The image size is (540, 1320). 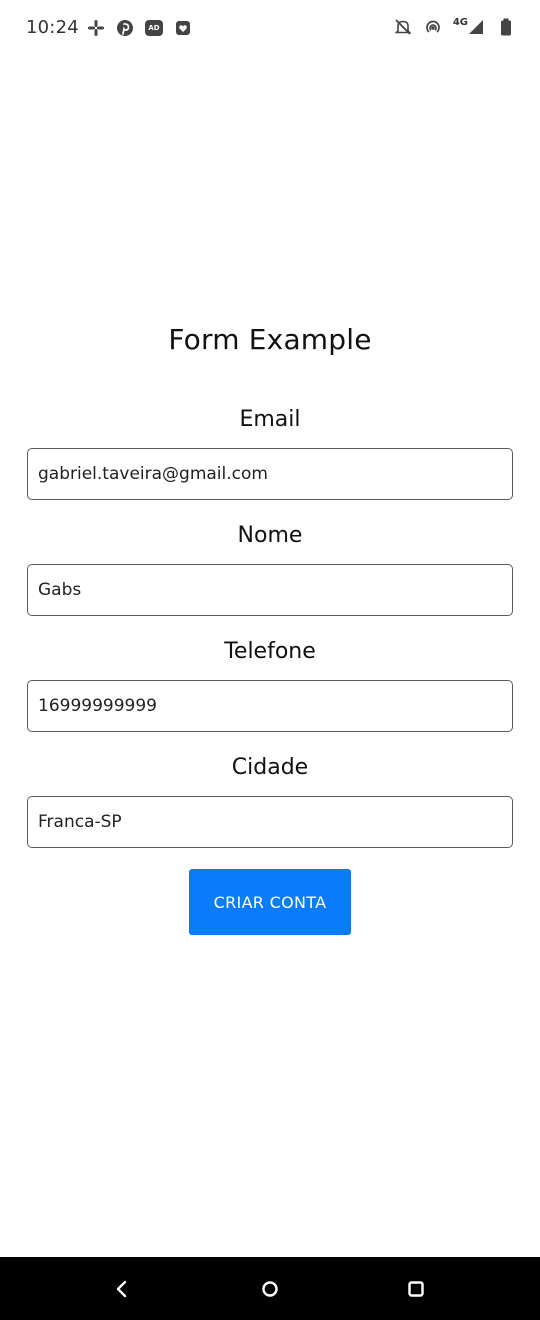 What do you see at coordinates (476, 27) in the screenshot?
I see `signal-icon` at bounding box center [476, 27].